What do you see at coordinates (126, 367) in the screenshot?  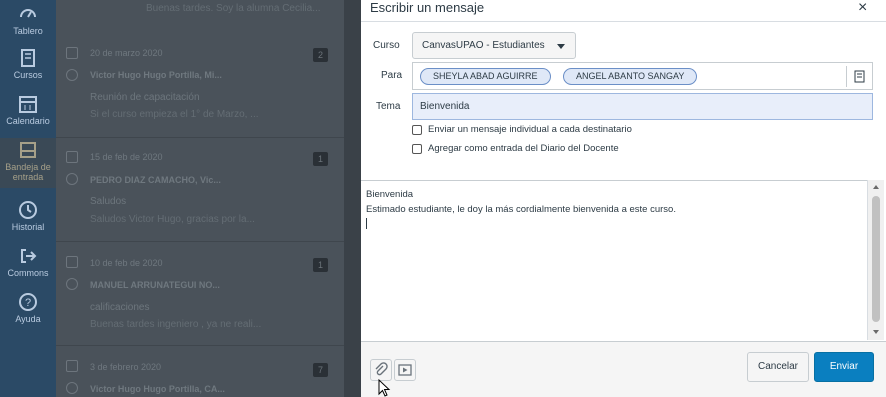 I see `conversation-date: 3 de febrero 2020` at bounding box center [126, 367].